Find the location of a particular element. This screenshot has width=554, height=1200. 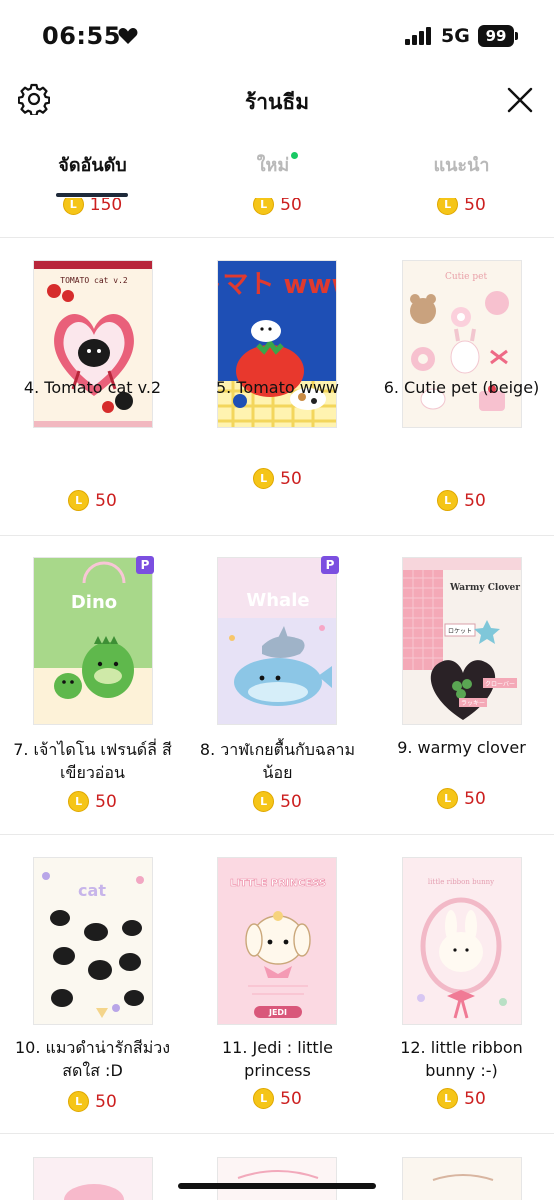

page-title: ร้านธีม is located at coordinates (277, 102).